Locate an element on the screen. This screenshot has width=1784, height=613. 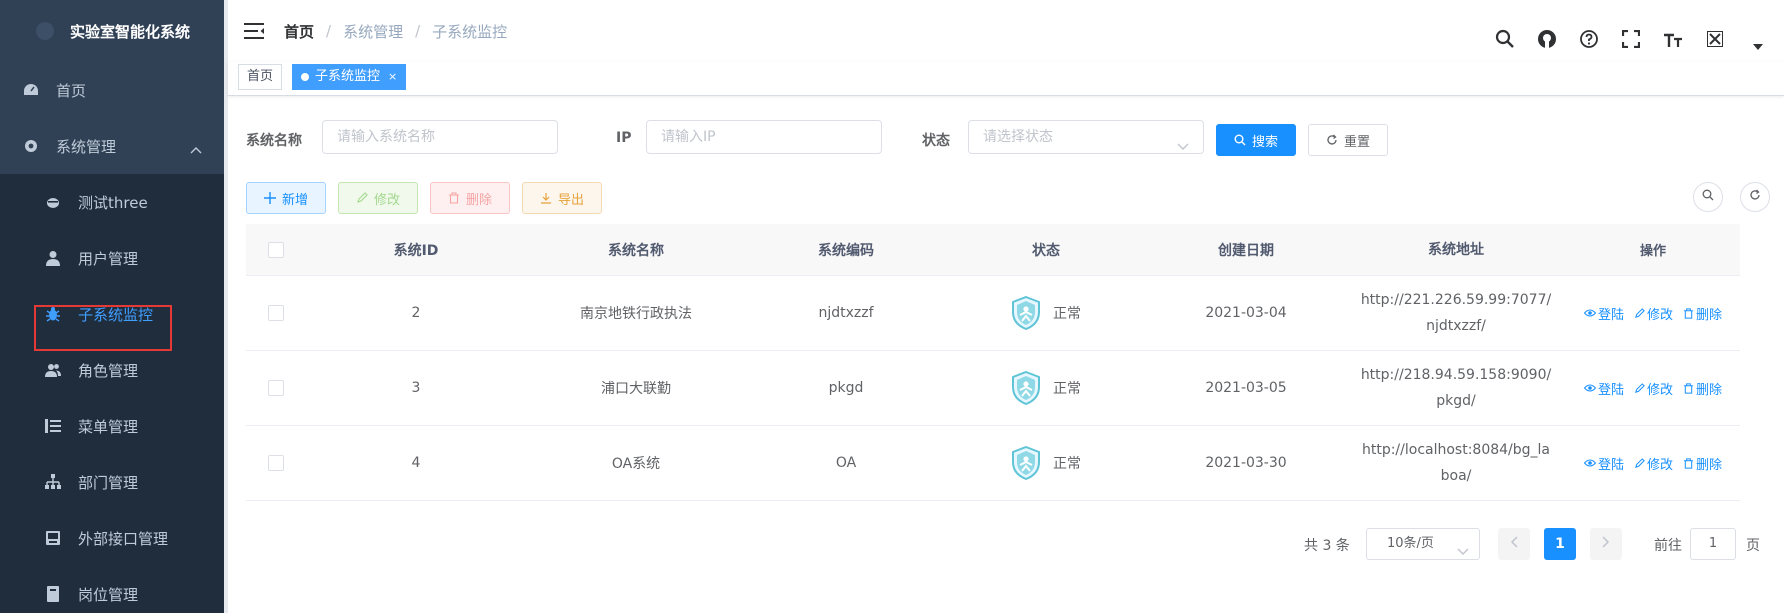
font-size-icon is located at coordinates (1673, 39).